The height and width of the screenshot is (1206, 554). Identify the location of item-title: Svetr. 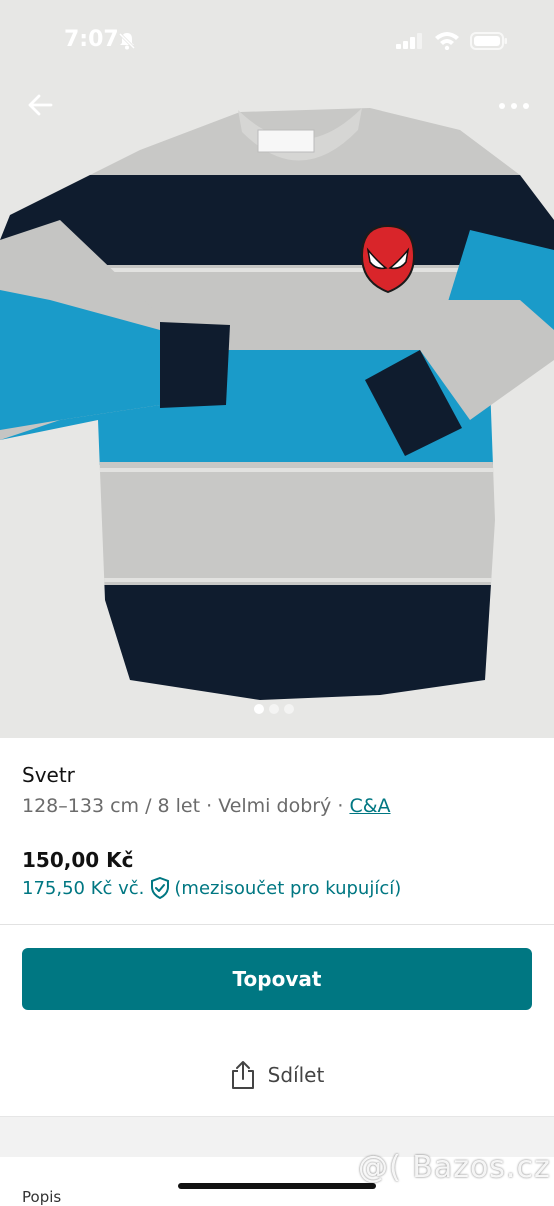
(48, 775).